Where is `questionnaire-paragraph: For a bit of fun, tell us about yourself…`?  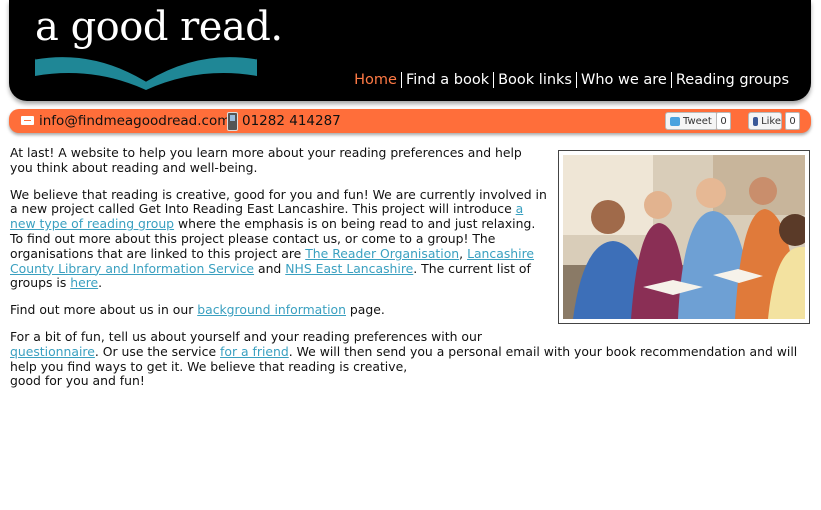 questionnaire-paragraph: For a bit of fun, tell us about yourself… is located at coordinates (410, 358).